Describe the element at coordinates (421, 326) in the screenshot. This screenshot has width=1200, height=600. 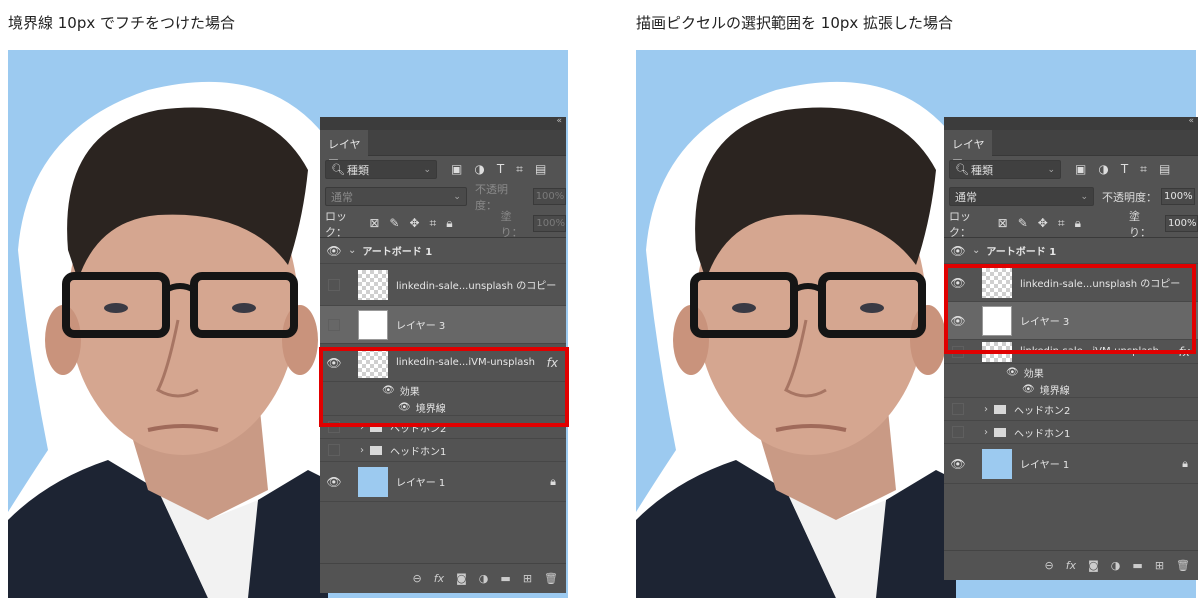
I see `layer-name: レイヤー 3` at that location.